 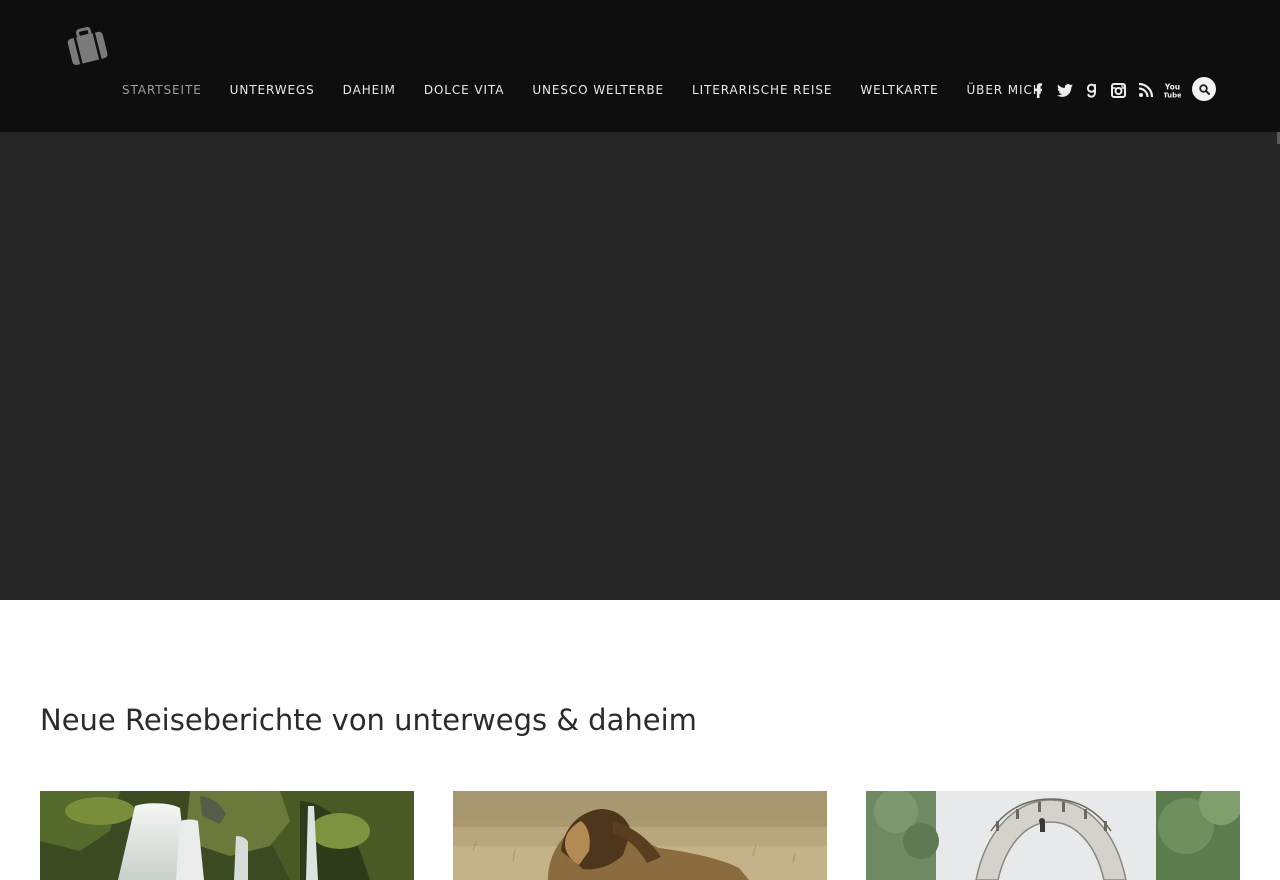 I want to click on instagram-icon, so click(x=1118, y=90).